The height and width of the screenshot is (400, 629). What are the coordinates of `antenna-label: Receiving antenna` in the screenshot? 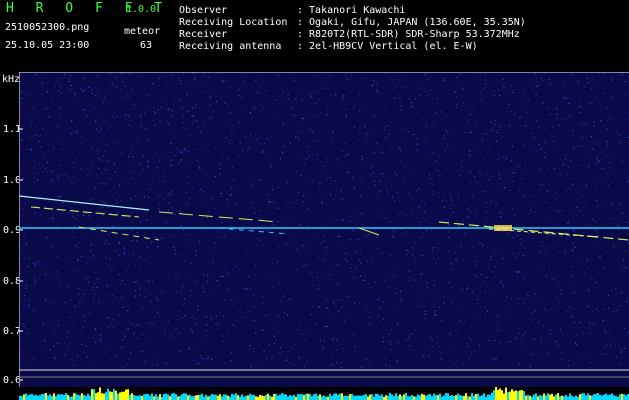 It's located at (230, 46).